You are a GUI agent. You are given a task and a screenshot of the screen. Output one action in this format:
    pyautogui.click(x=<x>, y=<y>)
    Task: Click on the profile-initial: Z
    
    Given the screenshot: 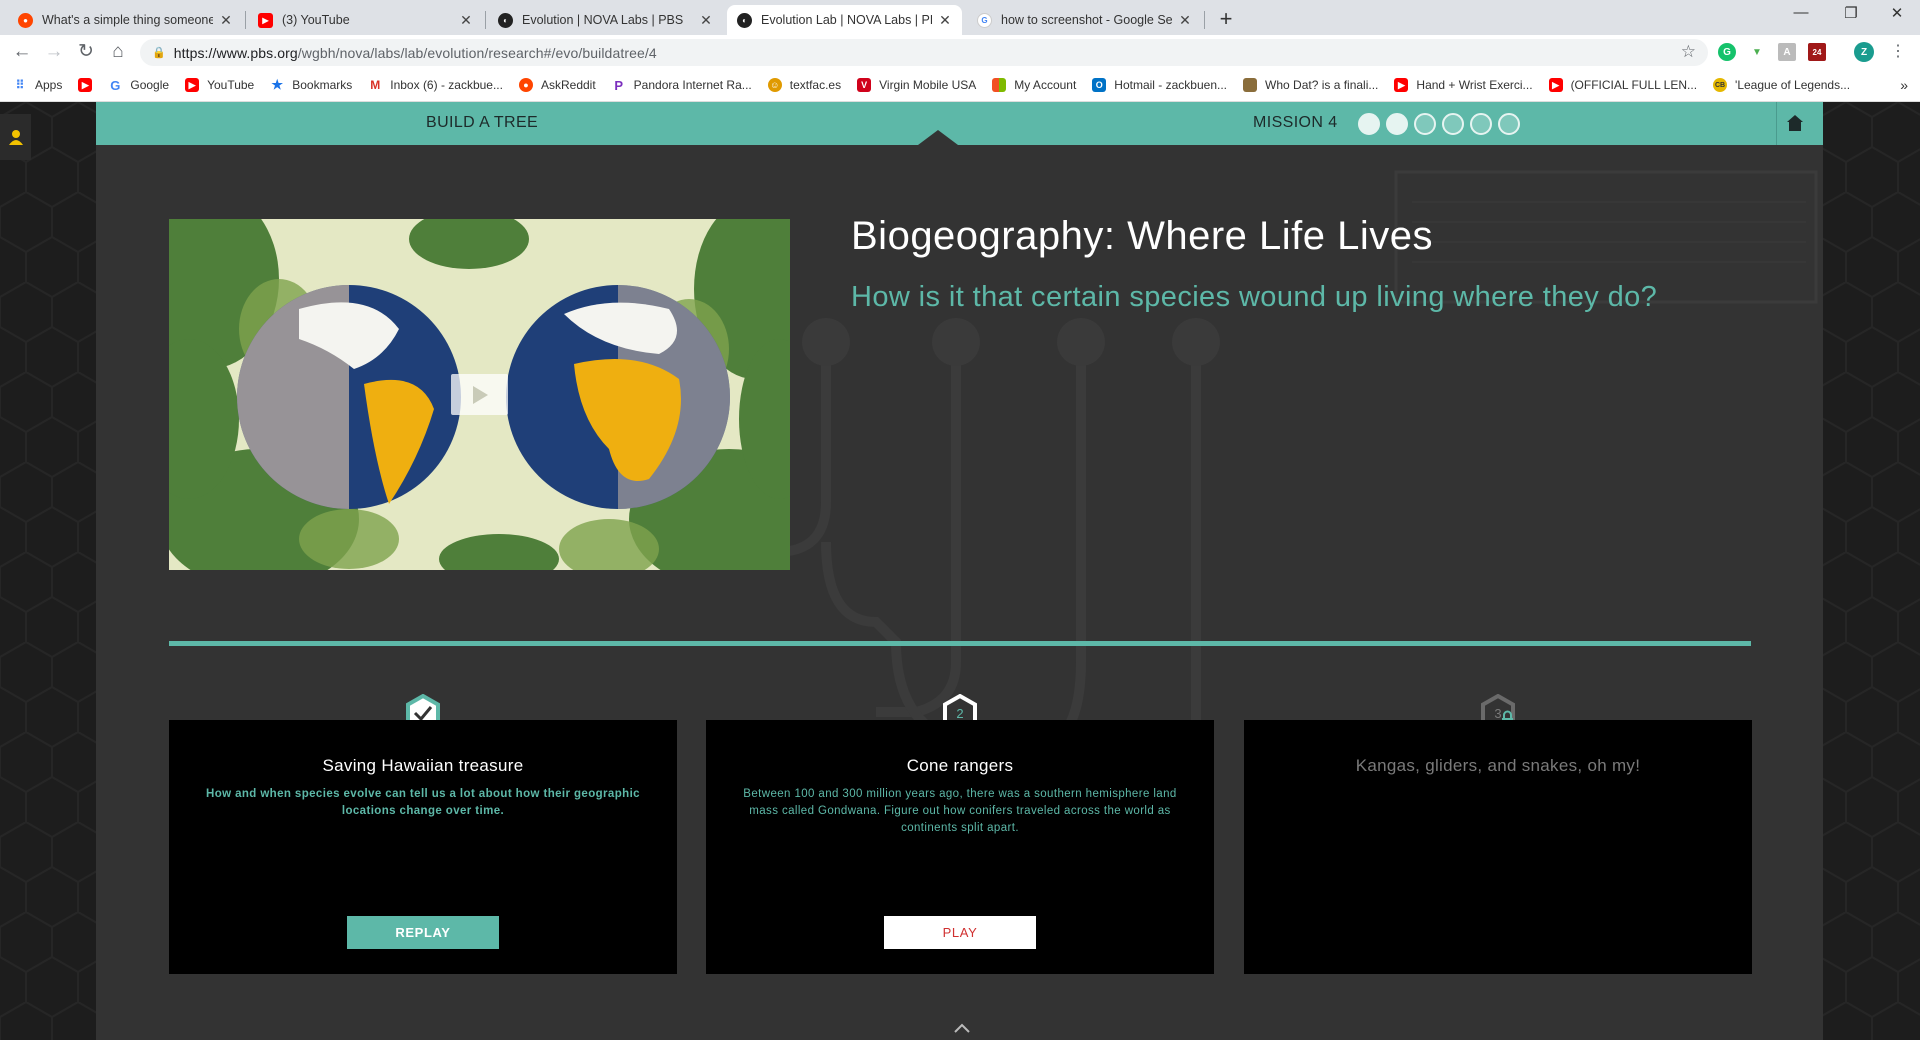 What is the action you would take?
    pyautogui.click(x=1864, y=52)
    